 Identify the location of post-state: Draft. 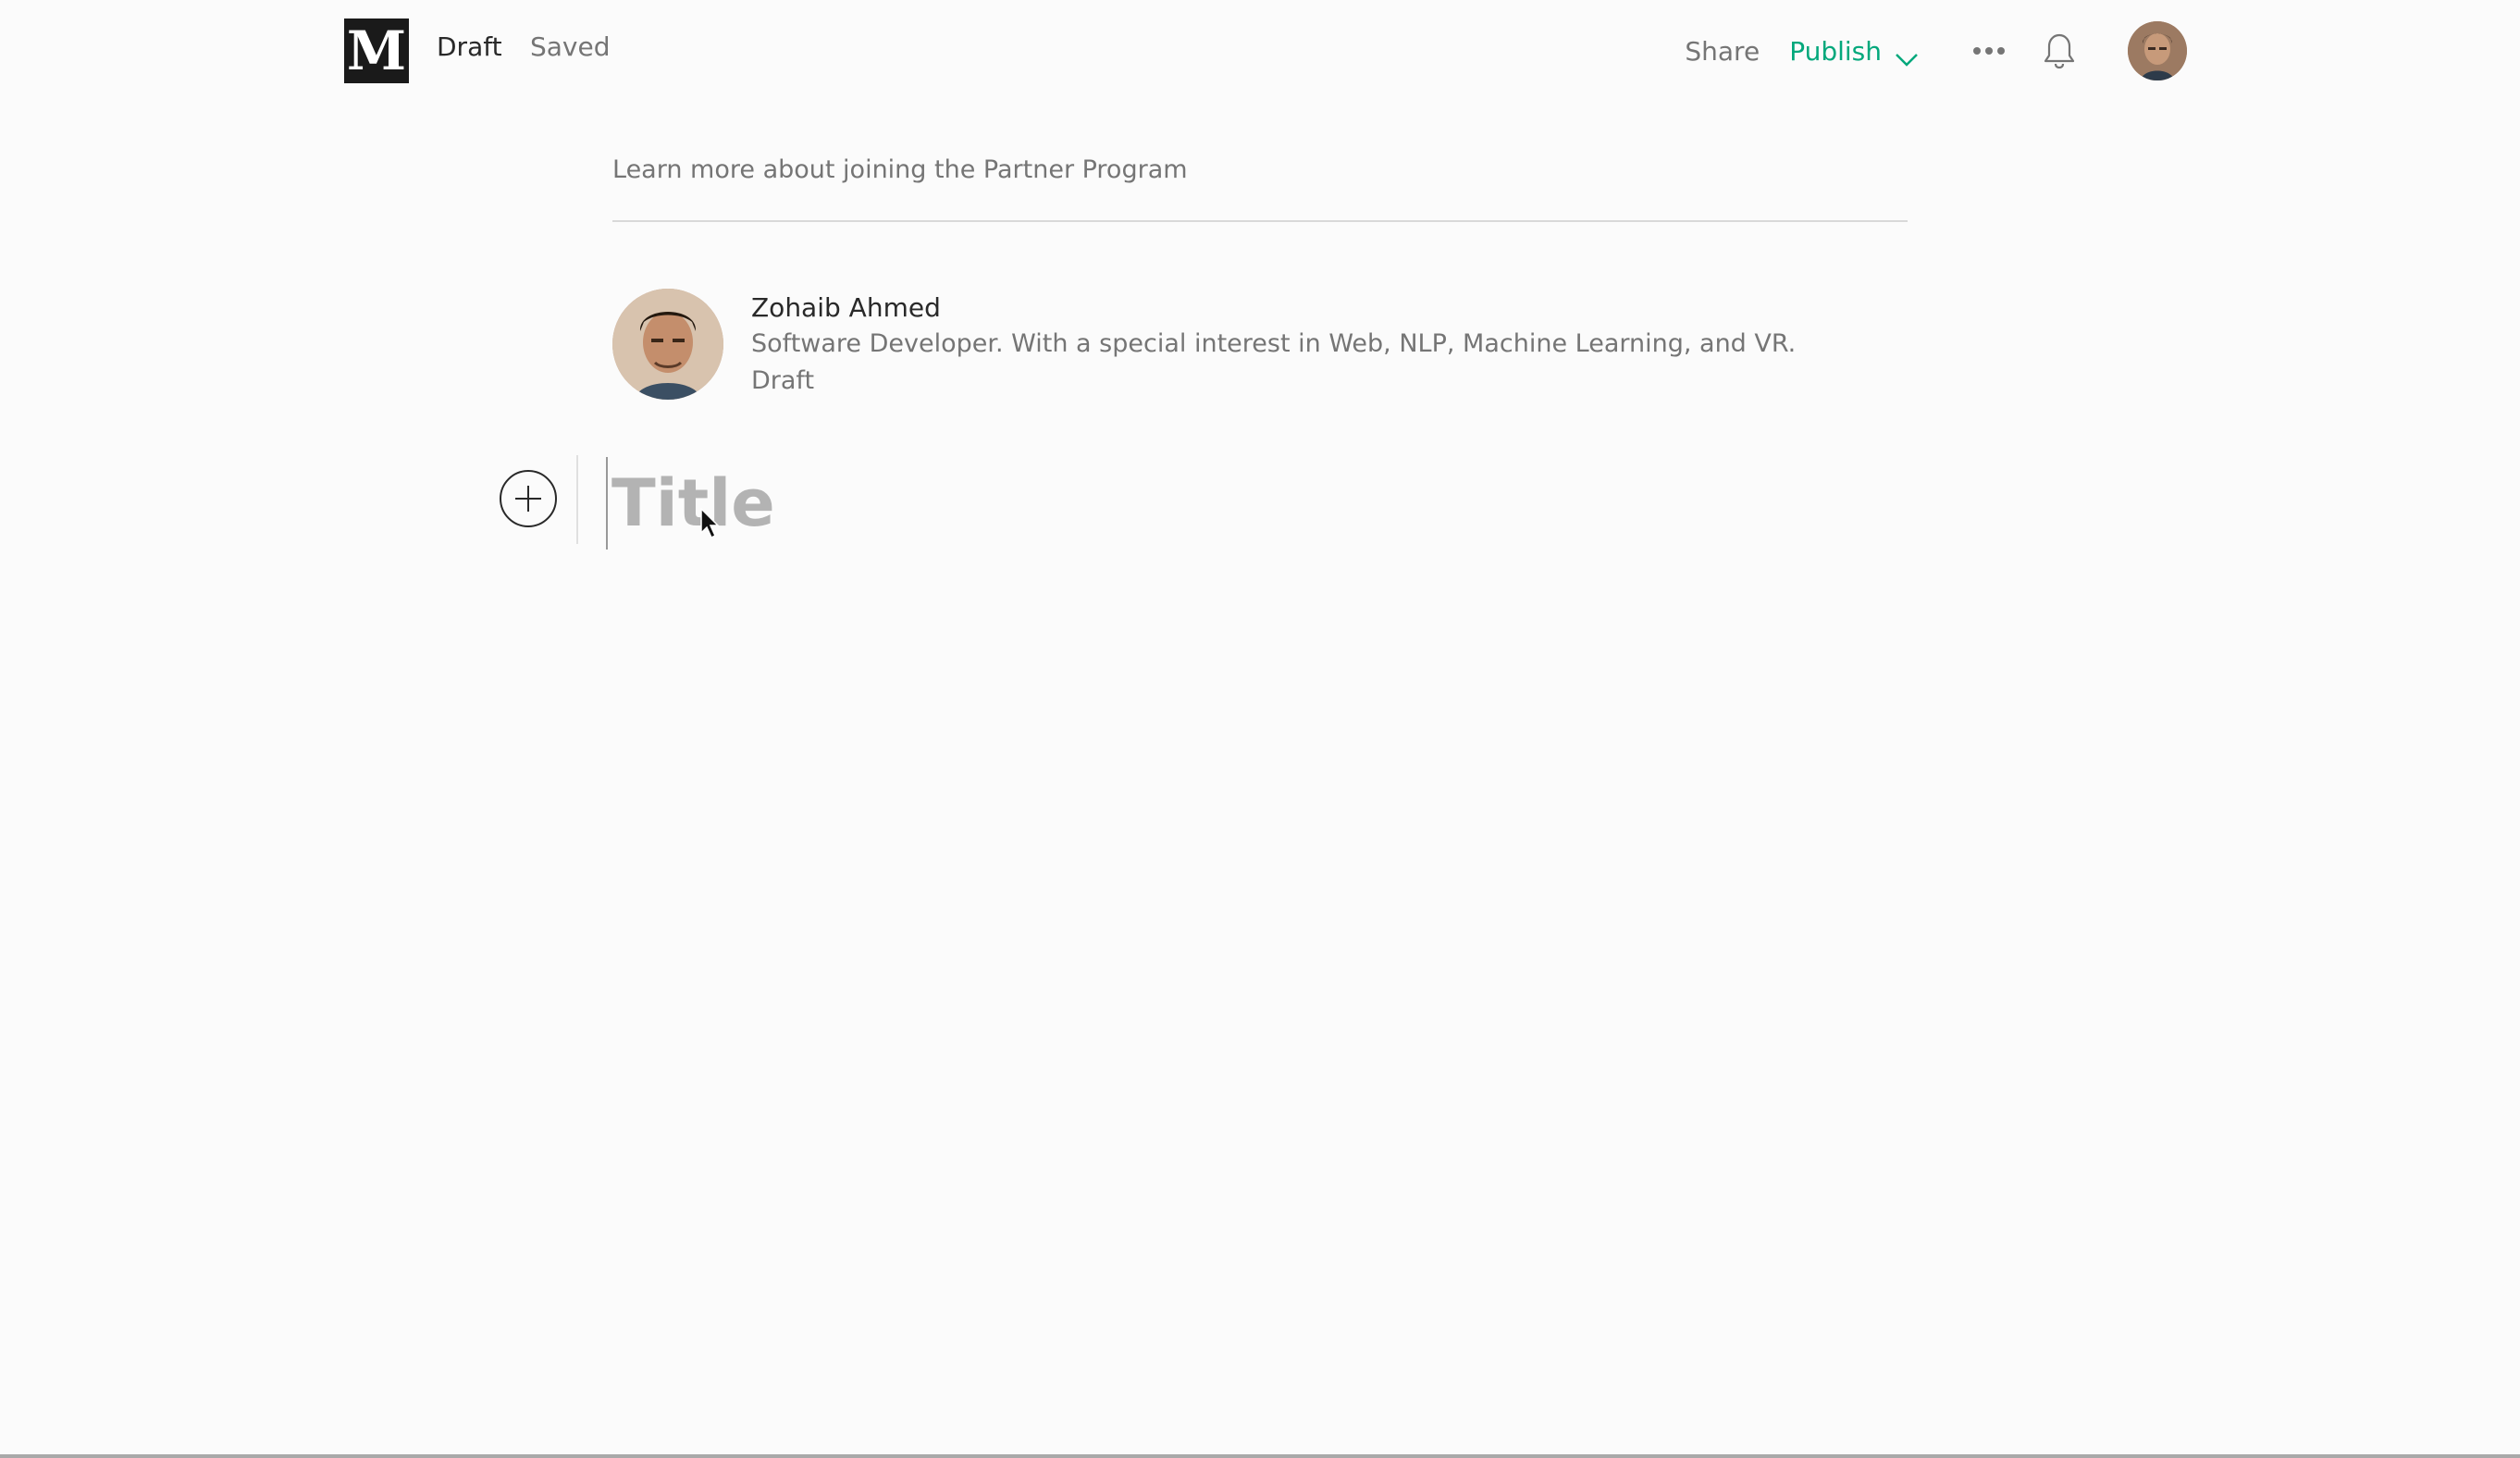
(783, 380).